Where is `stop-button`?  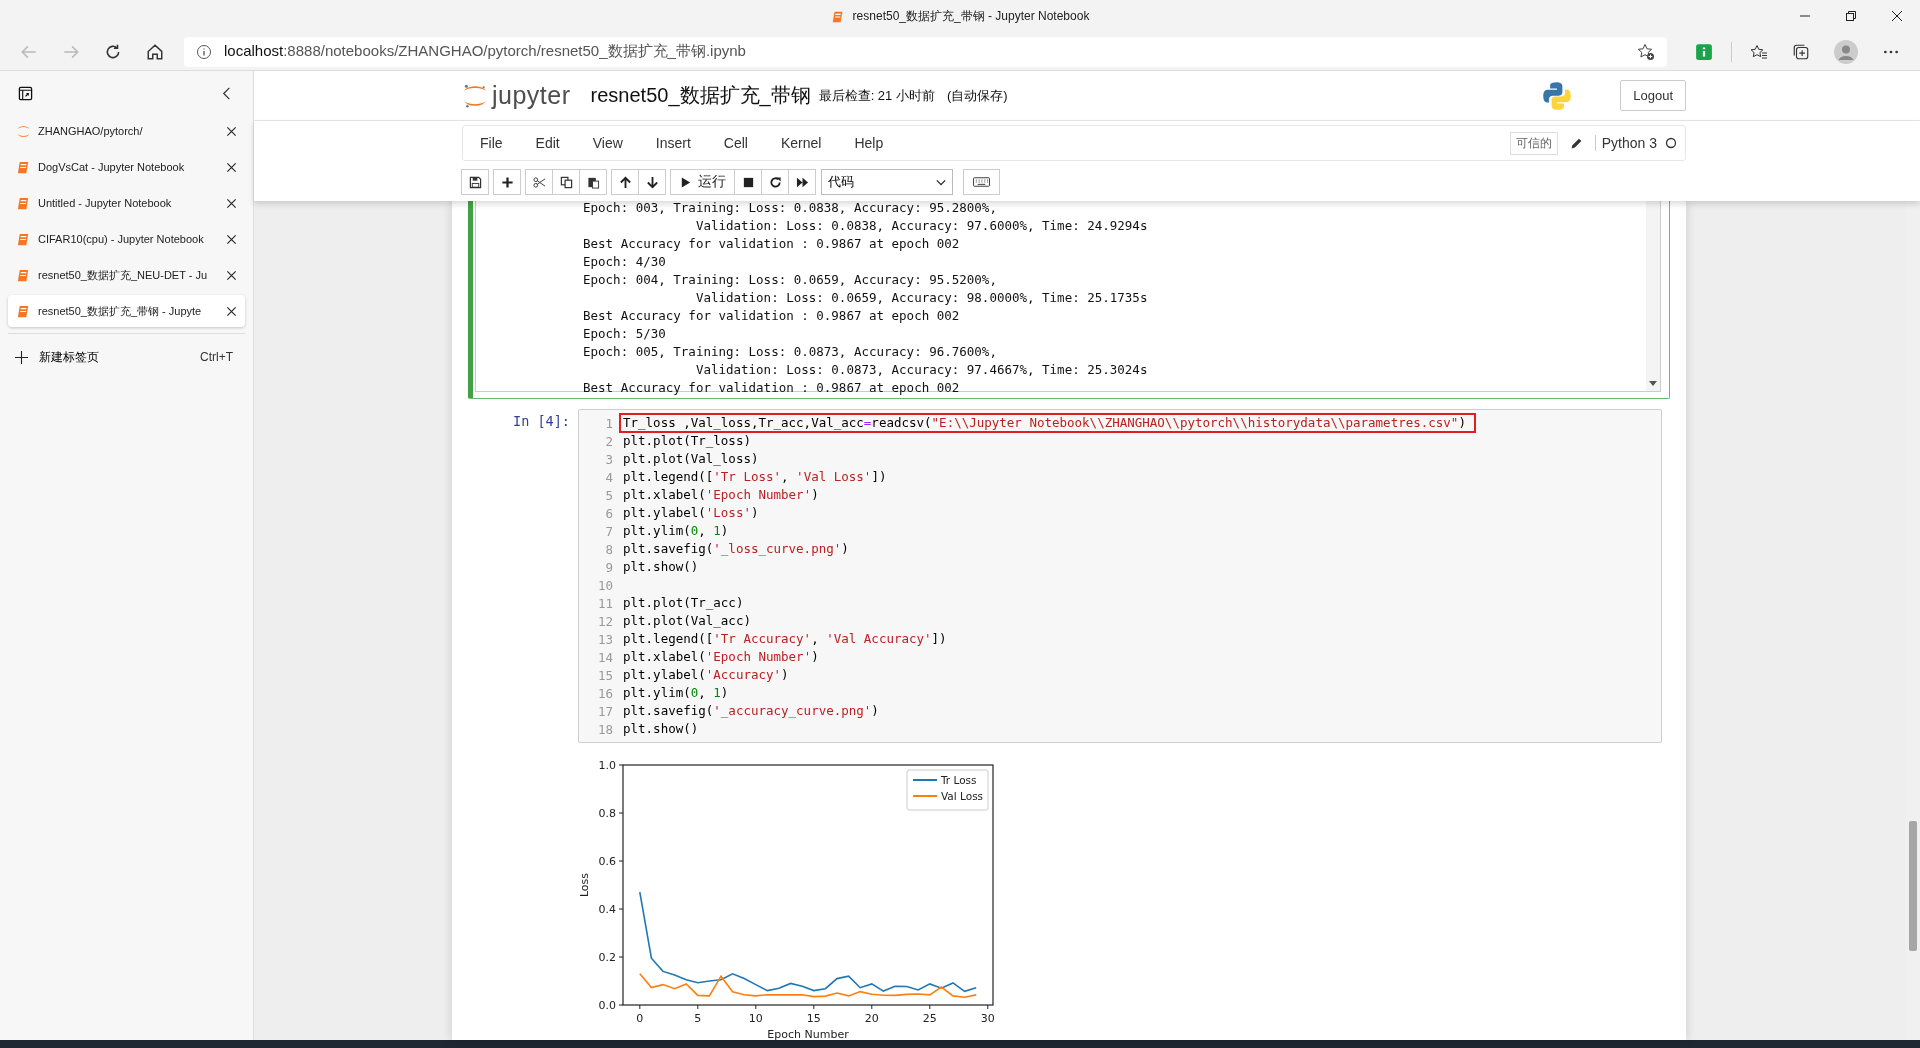 stop-button is located at coordinates (748, 182).